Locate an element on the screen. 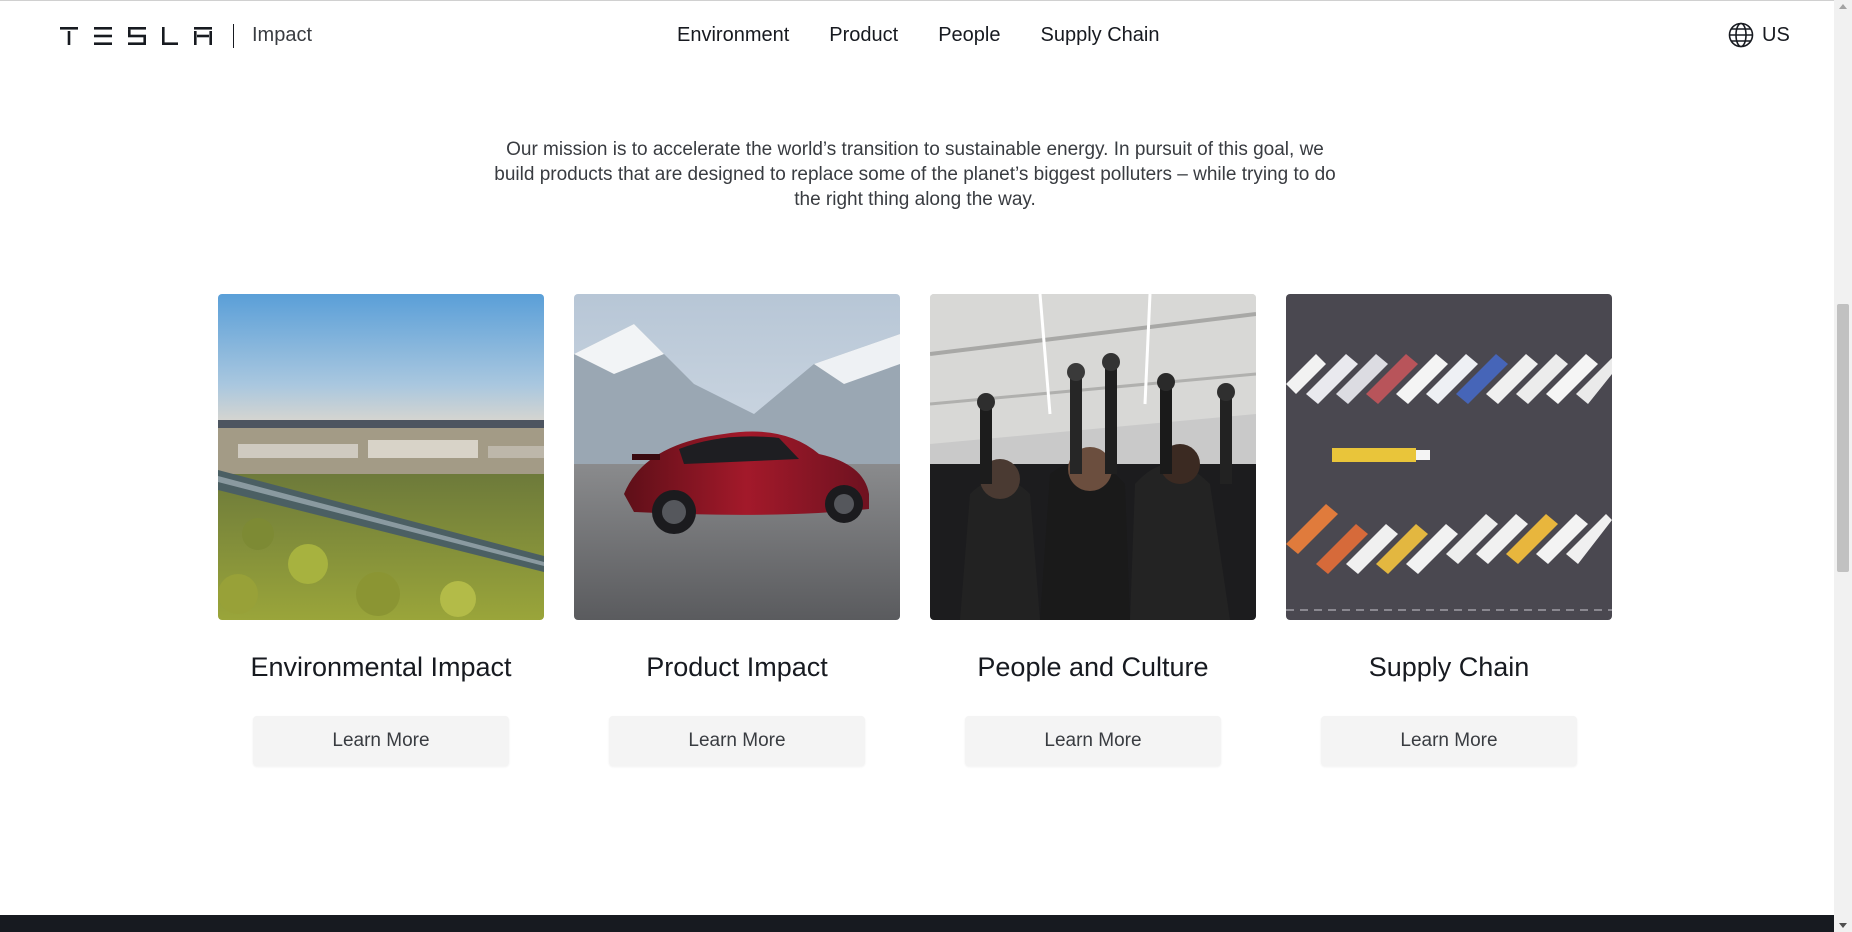 The width and height of the screenshot is (1852, 932). card-title: Product Impact is located at coordinates (737, 667).